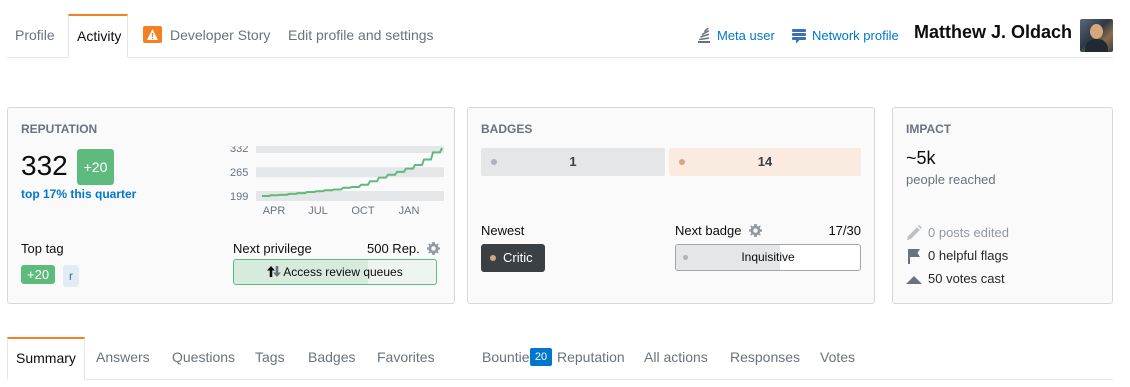 This screenshot has height=387, width=1130. I want to click on tab-reputation: 20 Reputation, so click(577, 358).